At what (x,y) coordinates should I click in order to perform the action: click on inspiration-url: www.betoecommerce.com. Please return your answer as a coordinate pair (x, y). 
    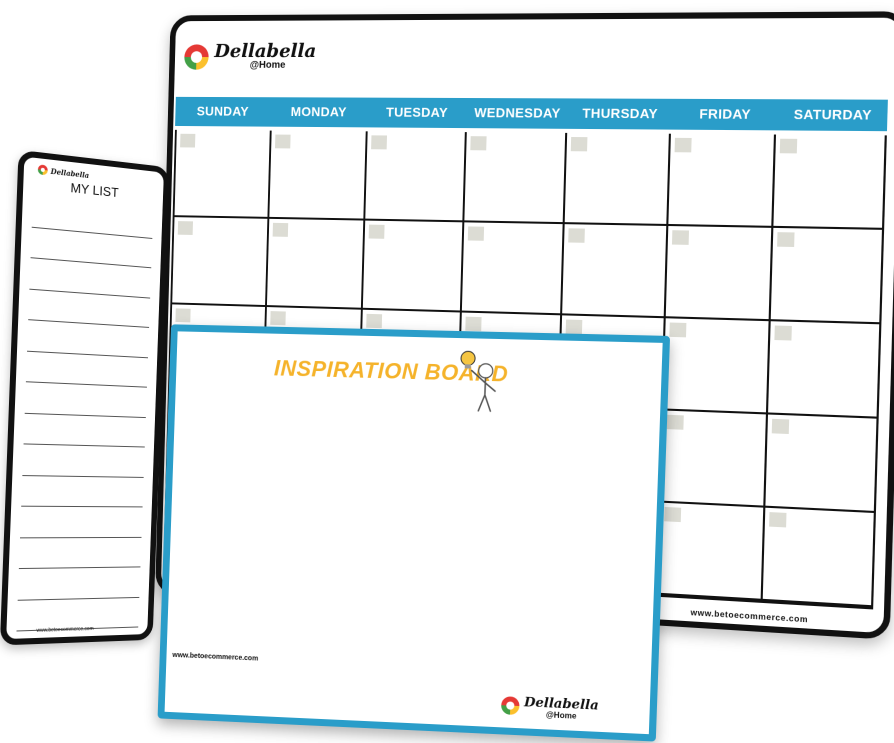
    Looking at the image, I should click on (215, 657).